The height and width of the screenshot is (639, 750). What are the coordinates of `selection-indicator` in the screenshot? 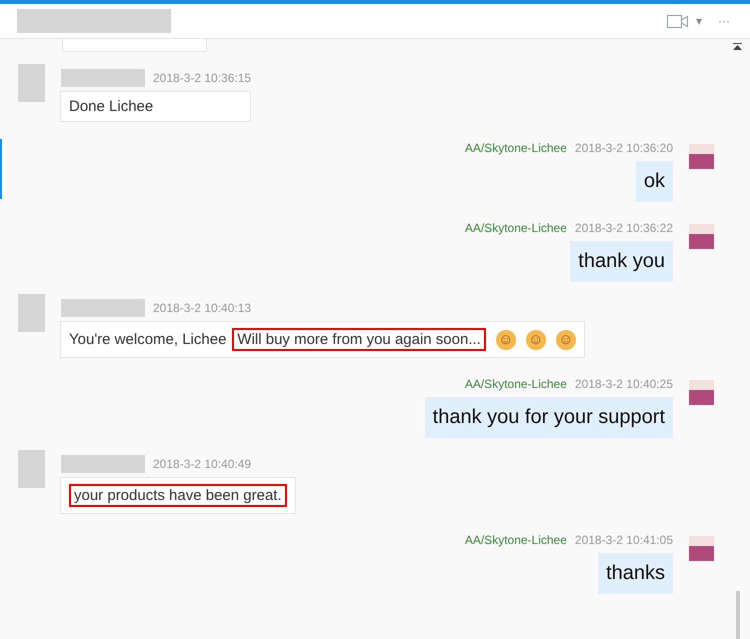 It's located at (1, 169).